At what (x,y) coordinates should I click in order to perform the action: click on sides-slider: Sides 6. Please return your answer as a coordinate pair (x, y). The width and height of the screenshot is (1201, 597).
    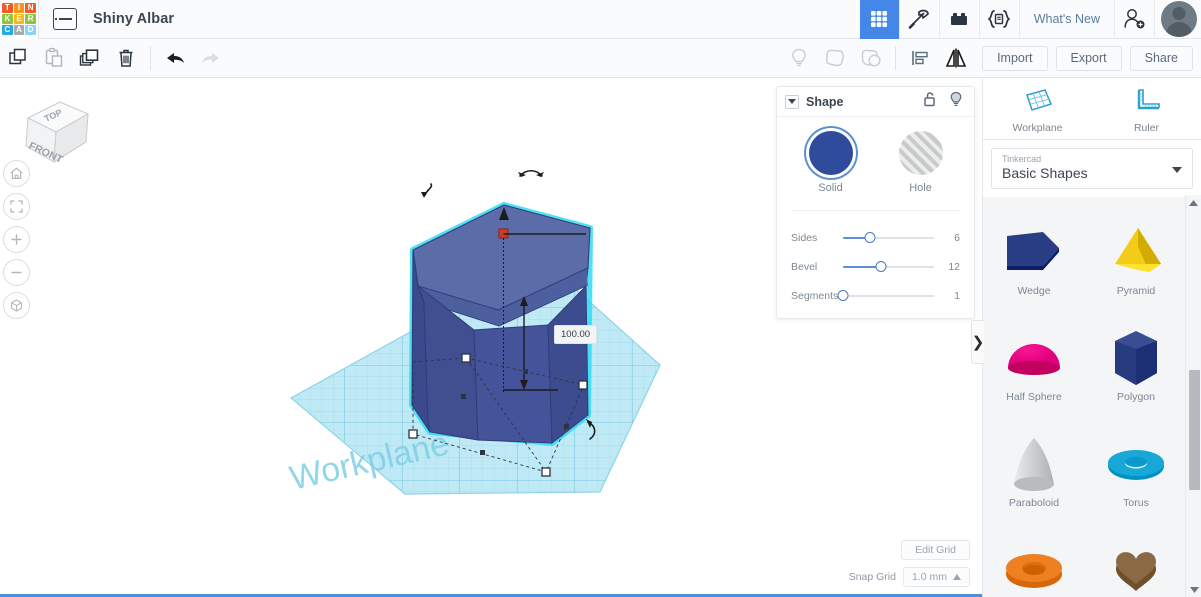
    Looking at the image, I should click on (875, 237).